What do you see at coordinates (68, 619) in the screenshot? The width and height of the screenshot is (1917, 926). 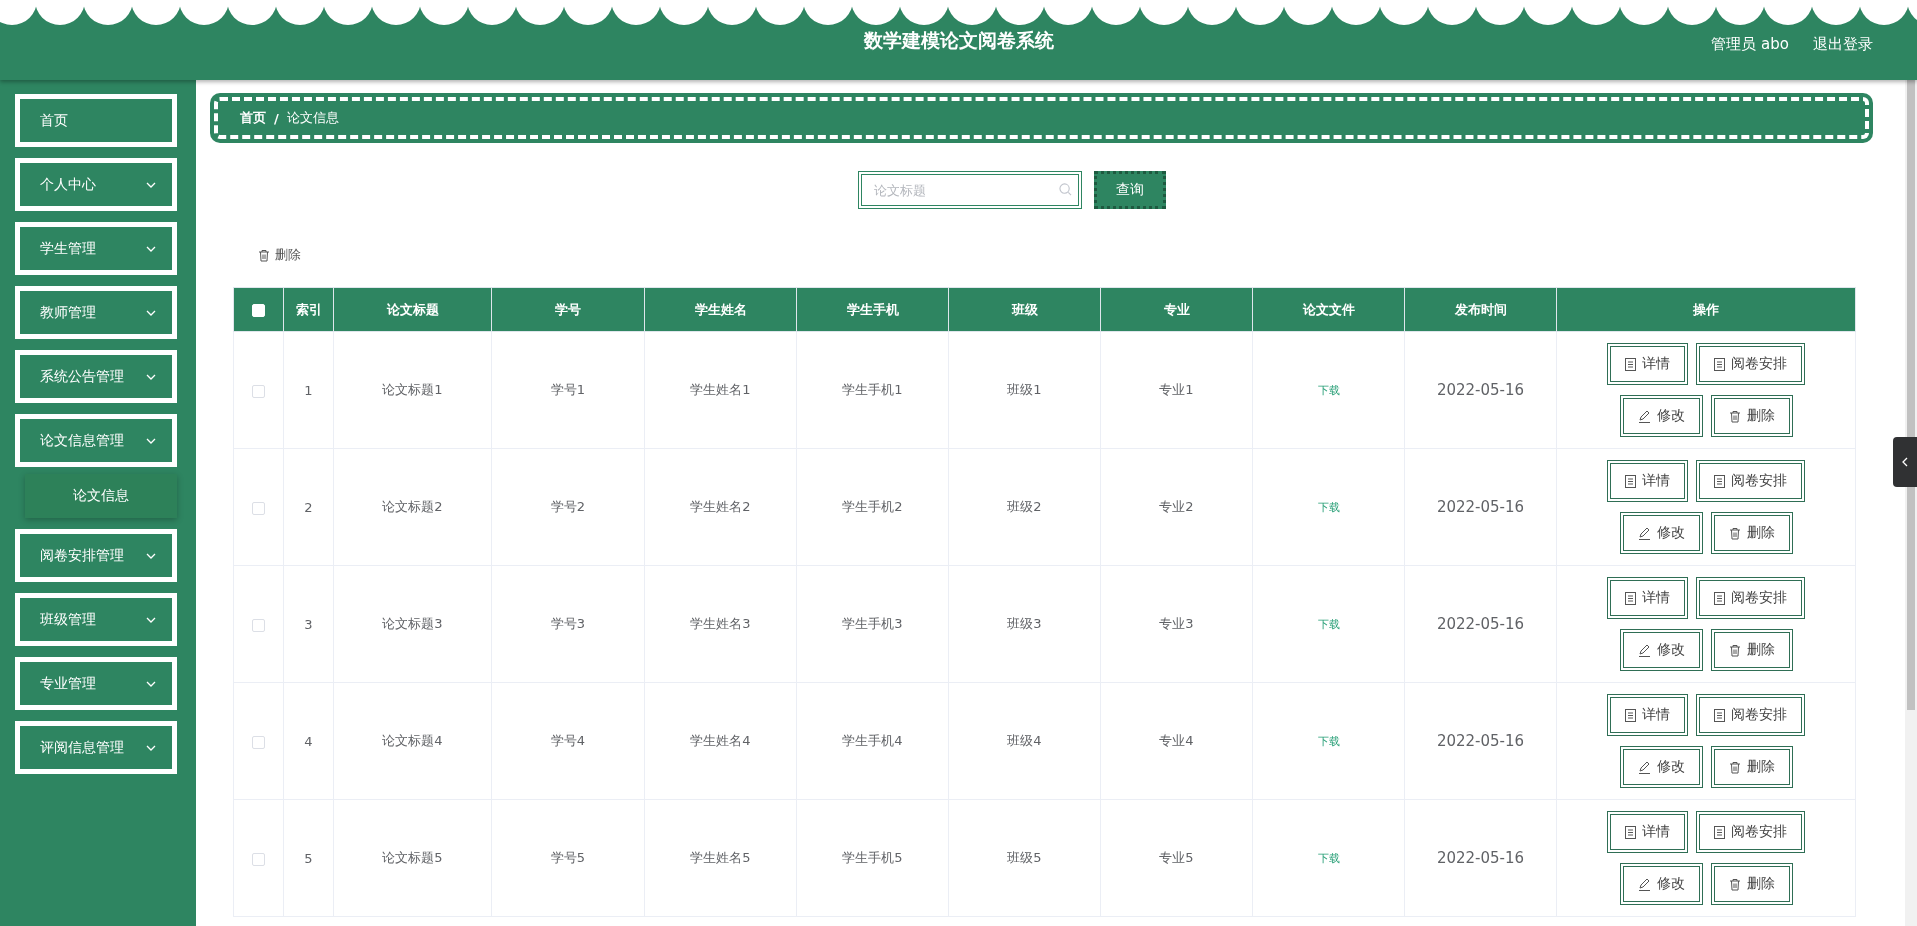 I see `menu-label: 班级管理` at bounding box center [68, 619].